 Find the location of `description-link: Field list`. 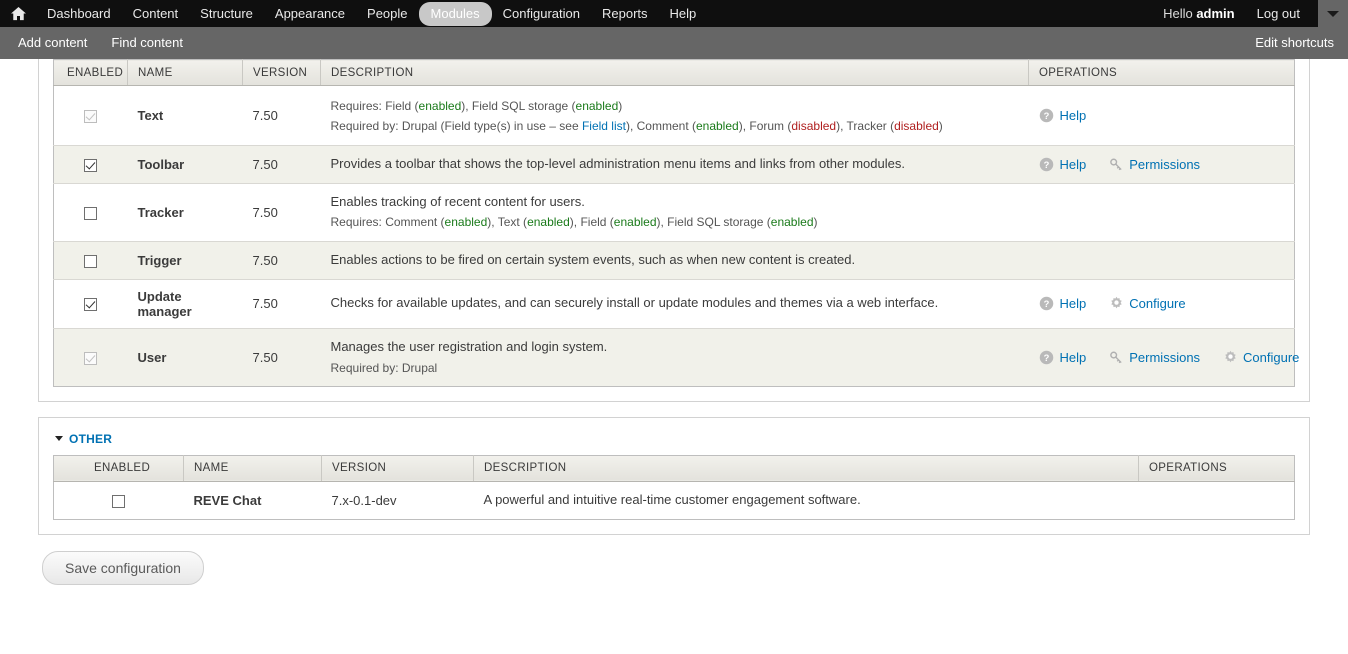

description-link: Field list is located at coordinates (604, 126).